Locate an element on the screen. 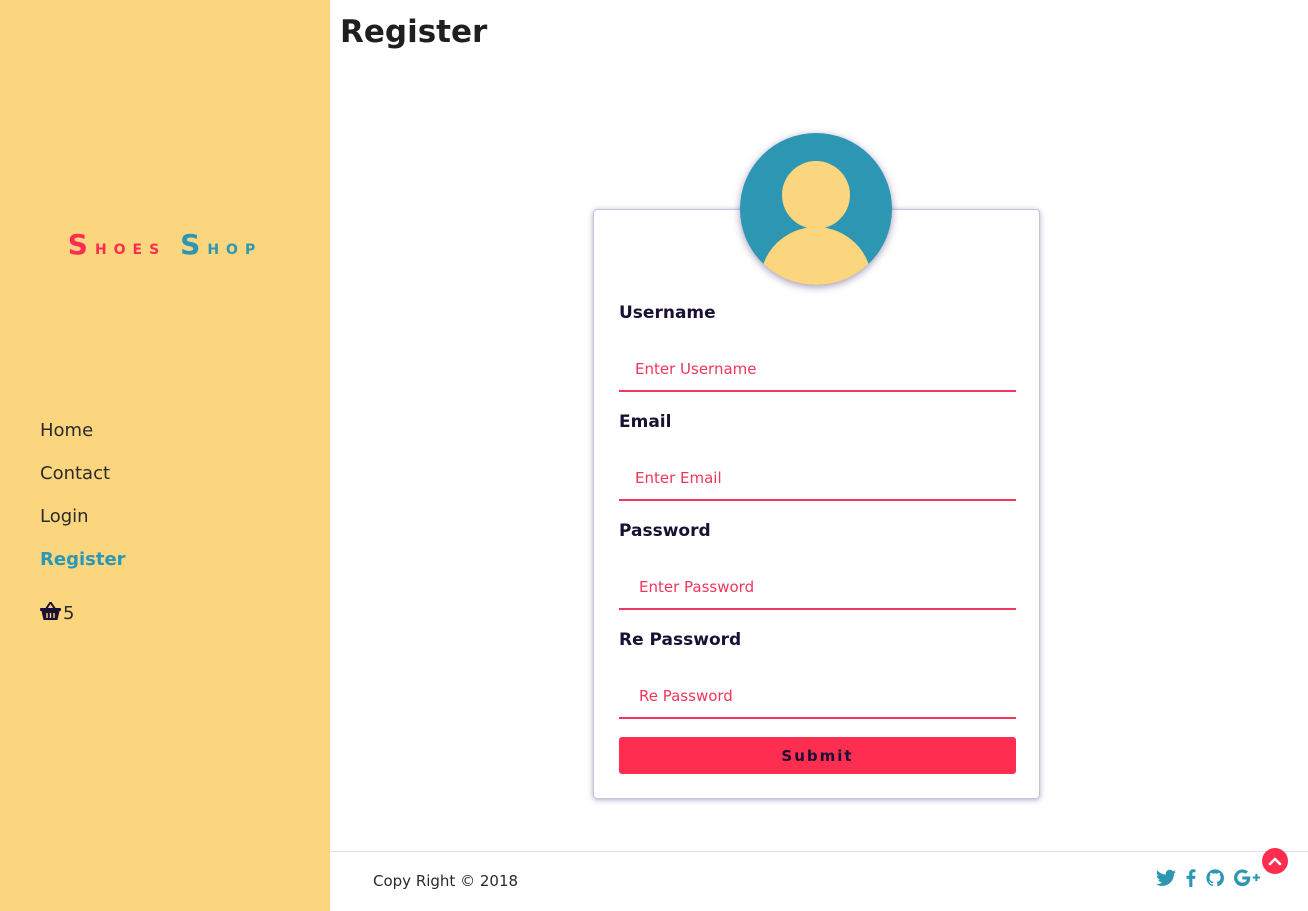  copyright-text: Copy Right © 2018 is located at coordinates (446, 881).